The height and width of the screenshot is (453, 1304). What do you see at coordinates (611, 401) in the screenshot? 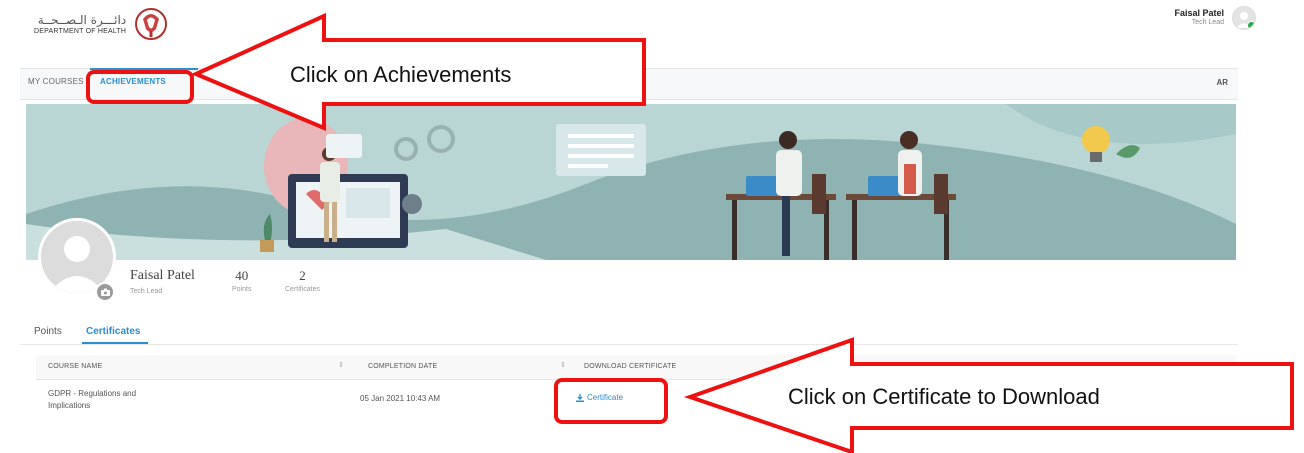
I see `certificate-highlight-box` at bounding box center [611, 401].